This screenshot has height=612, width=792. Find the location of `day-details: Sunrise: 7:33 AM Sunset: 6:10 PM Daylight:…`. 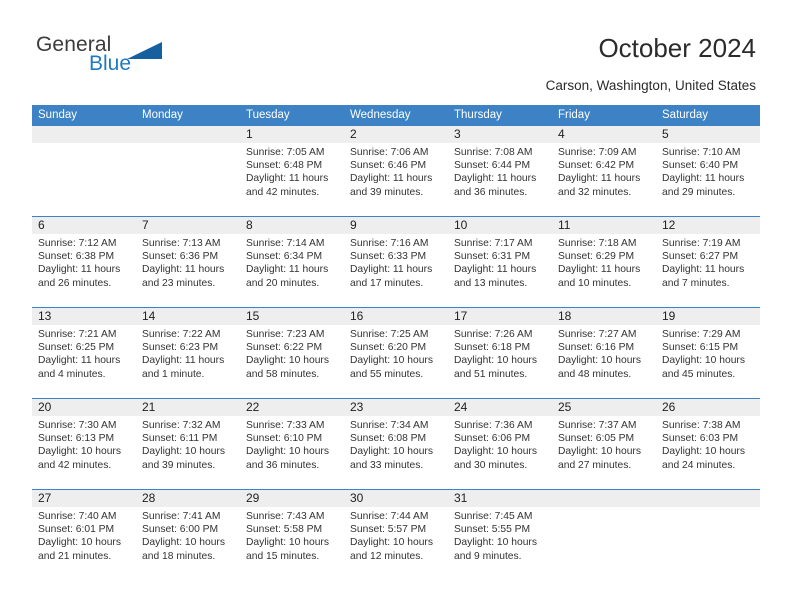

day-details: Sunrise: 7:33 AM Sunset: 6:10 PM Daylight:… is located at coordinates (292, 444).